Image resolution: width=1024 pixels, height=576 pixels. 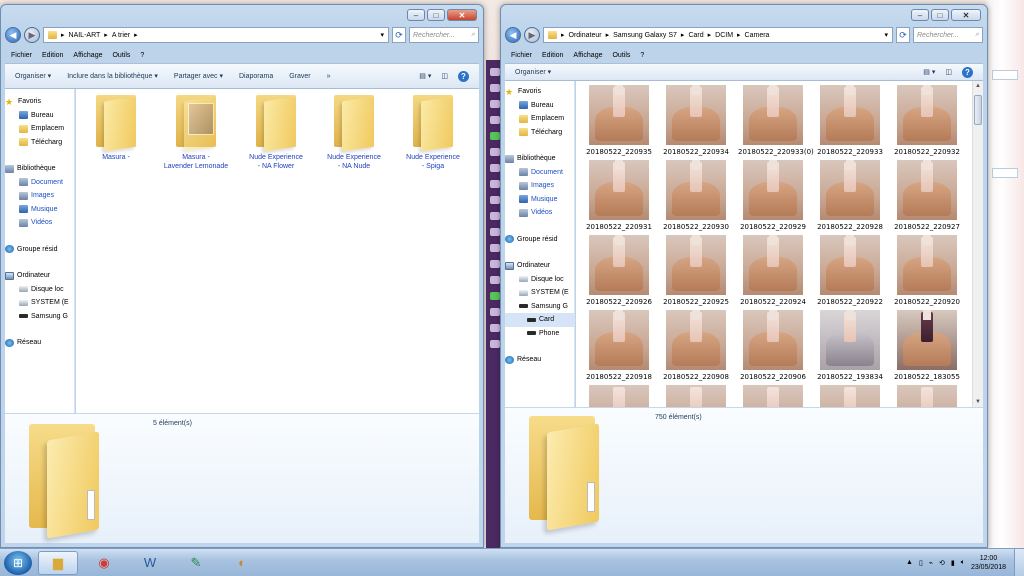 What do you see at coordinates (967, 72) in the screenshot?
I see `help-icon: ?` at bounding box center [967, 72].